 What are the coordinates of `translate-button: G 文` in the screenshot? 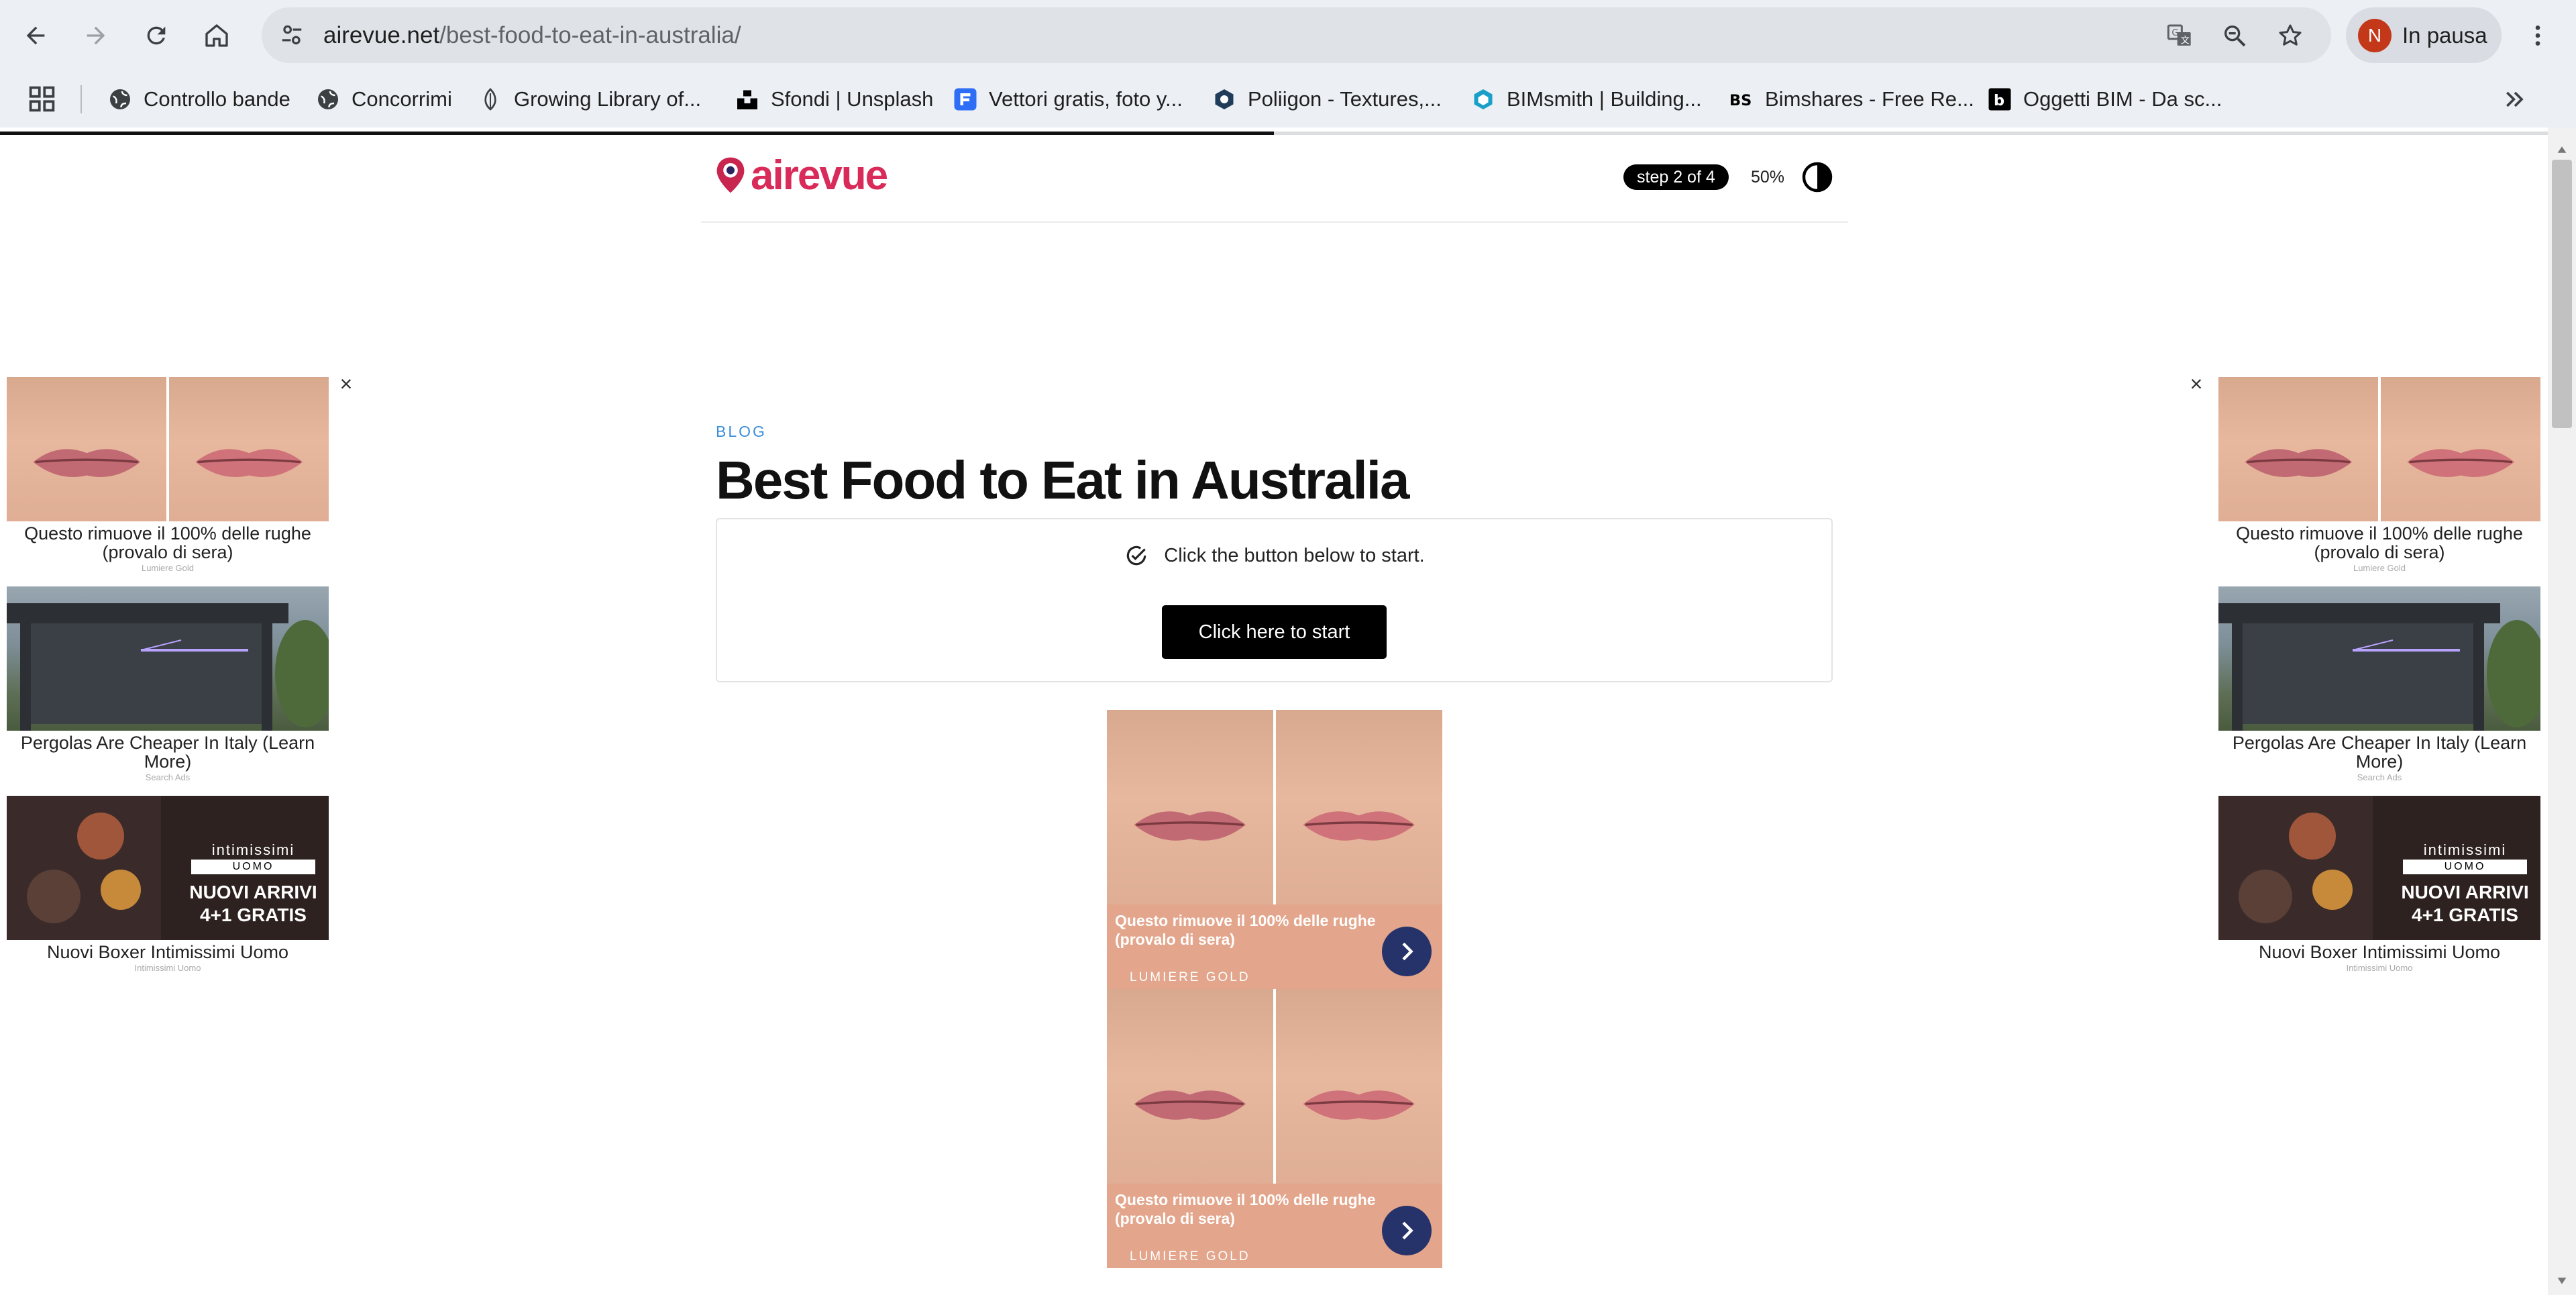 It's located at (2179, 35).